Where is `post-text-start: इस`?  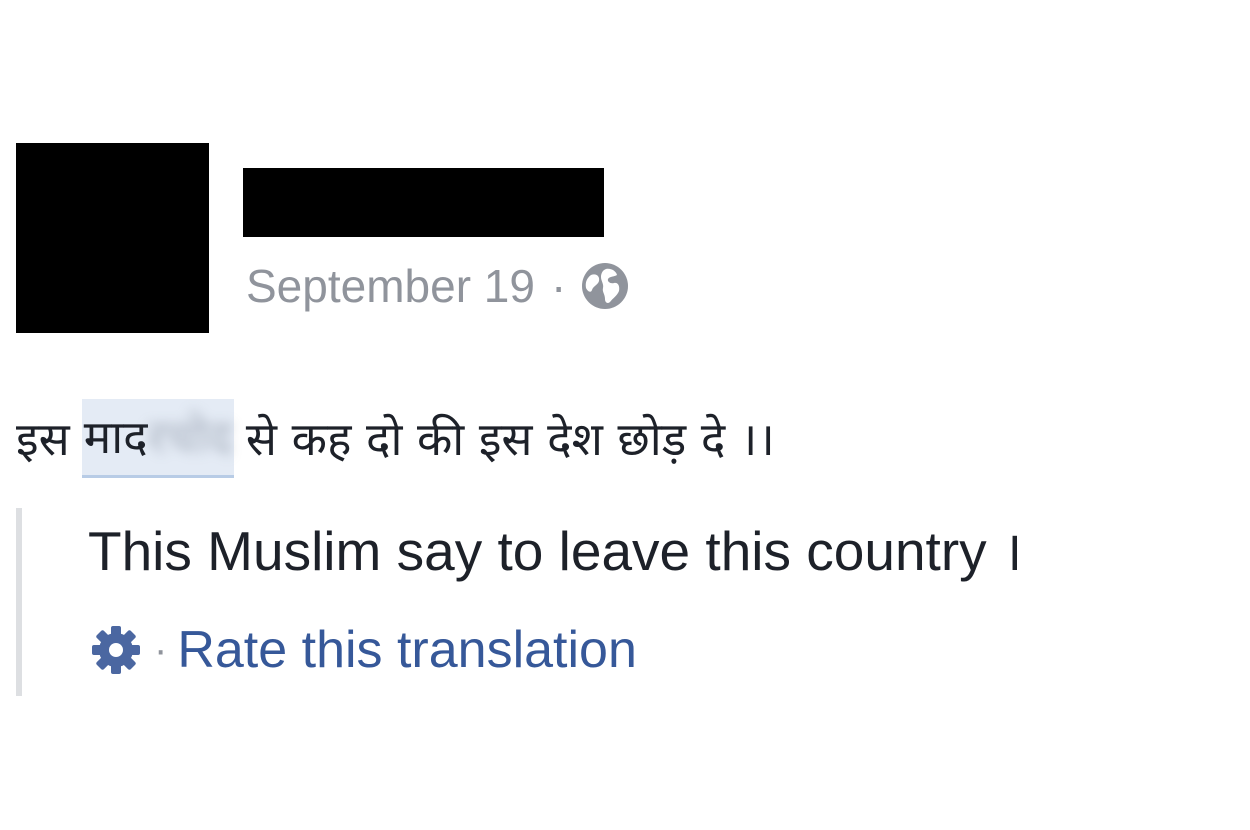 post-text-start: इस is located at coordinates (43, 439).